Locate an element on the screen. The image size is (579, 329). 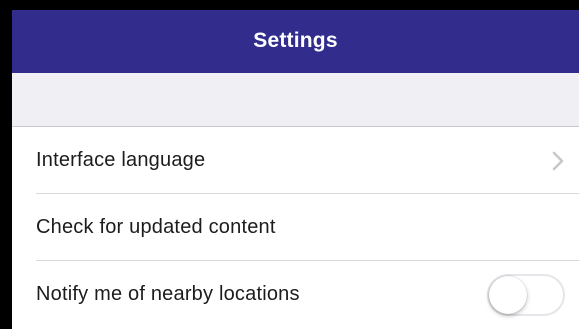
notify-nearby-locations-toggle is located at coordinates (526, 294).